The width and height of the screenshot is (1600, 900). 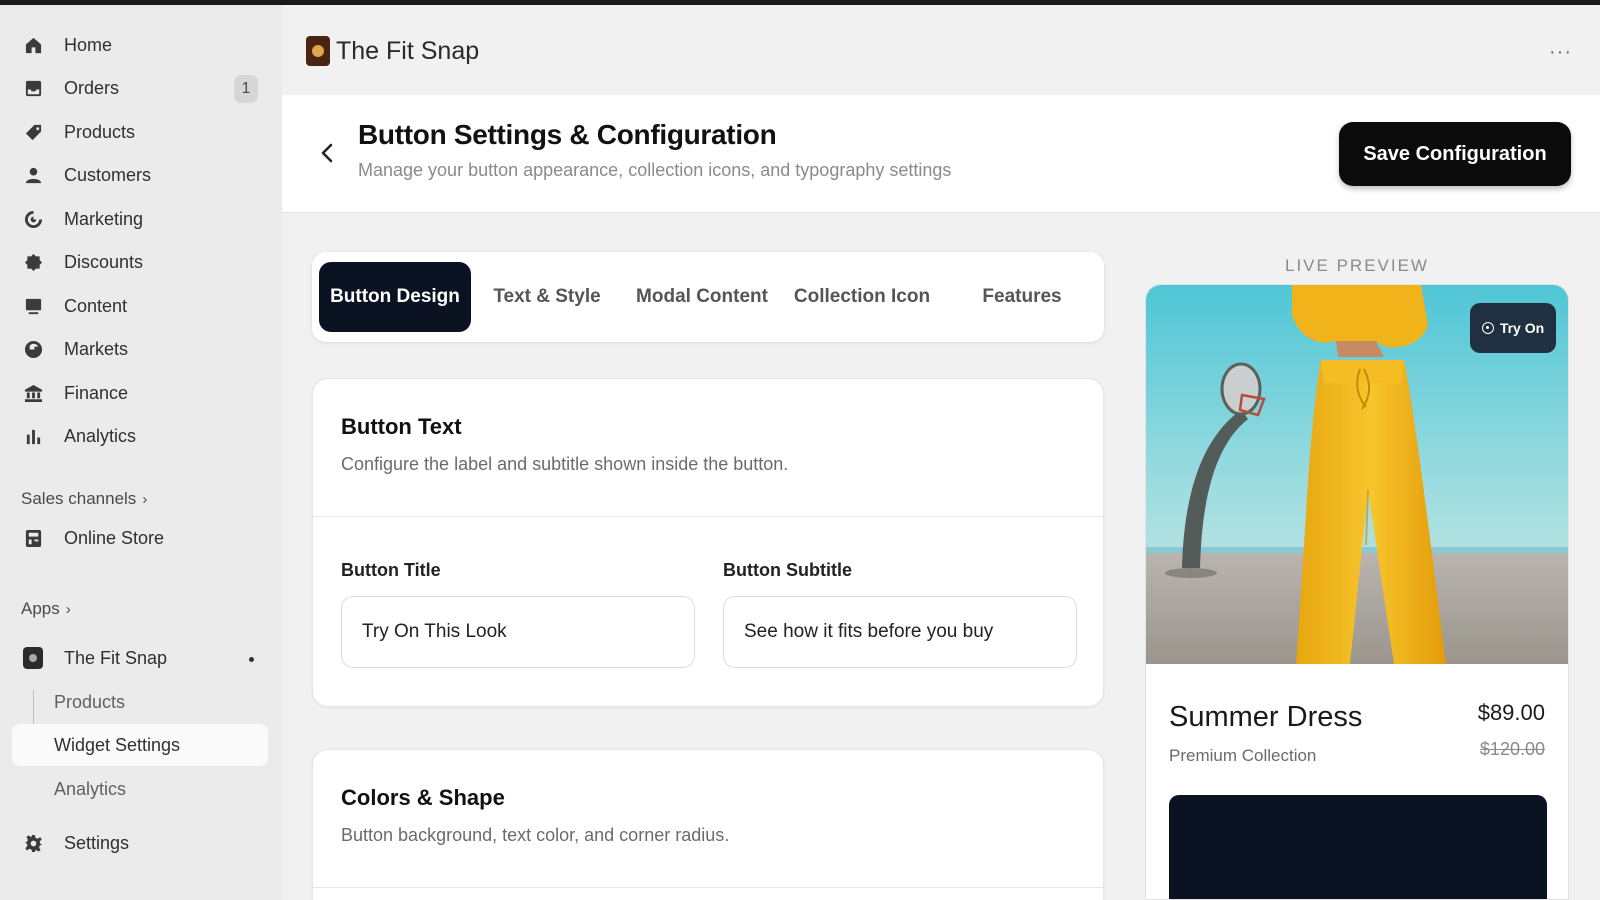 I want to click on sidebar-item-label: Discounts, so click(x=104, y=261).